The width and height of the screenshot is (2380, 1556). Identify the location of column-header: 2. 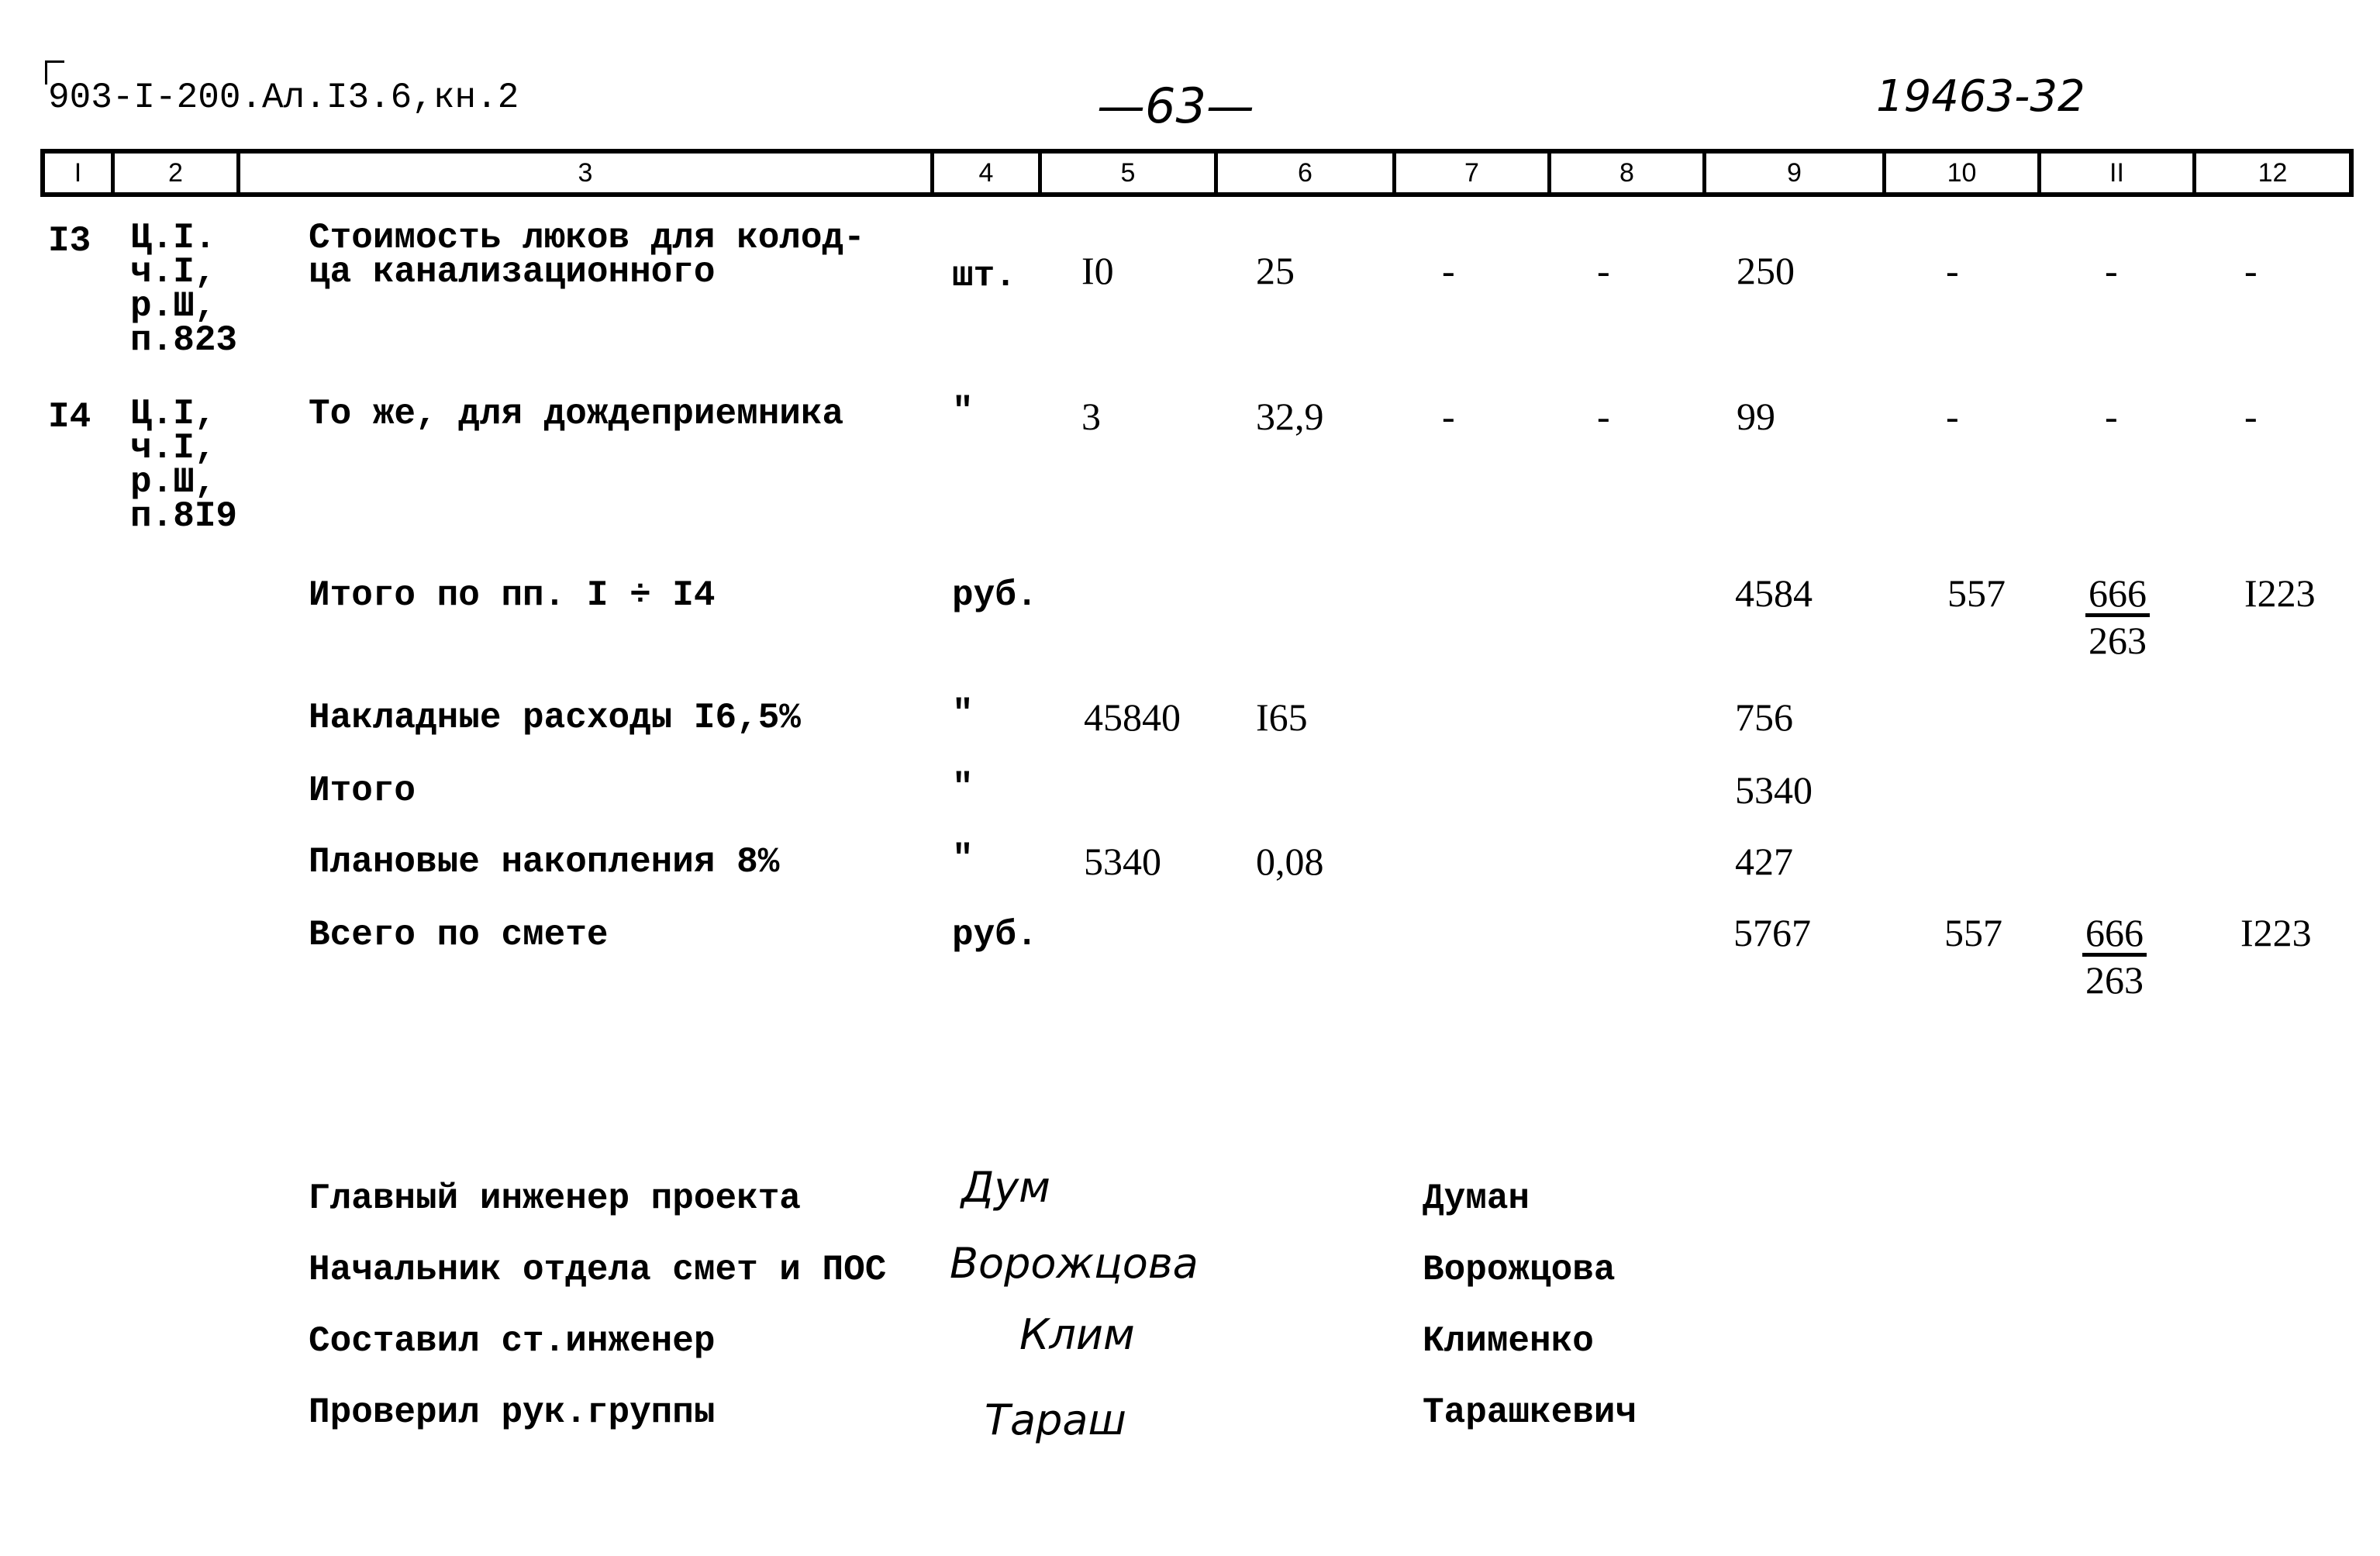
(178, 173).